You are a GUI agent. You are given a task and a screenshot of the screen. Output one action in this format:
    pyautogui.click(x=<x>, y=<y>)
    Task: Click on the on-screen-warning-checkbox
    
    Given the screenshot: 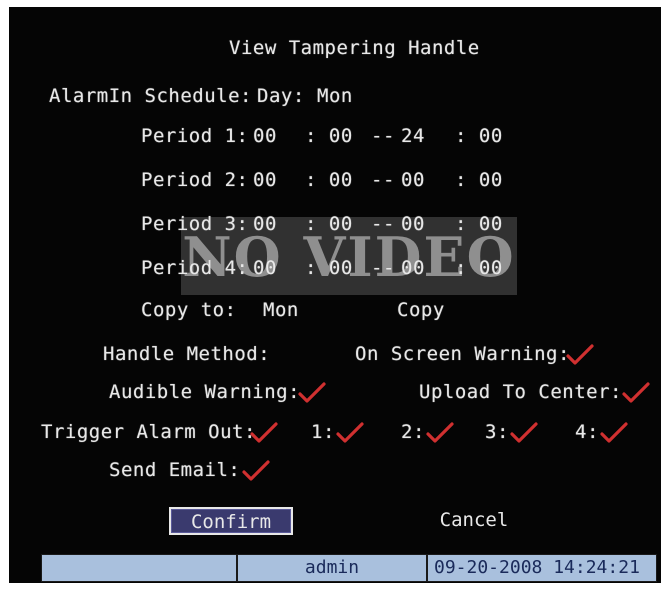 What is the action you would take?
    pyautogui.click(x=580, y=355)
    